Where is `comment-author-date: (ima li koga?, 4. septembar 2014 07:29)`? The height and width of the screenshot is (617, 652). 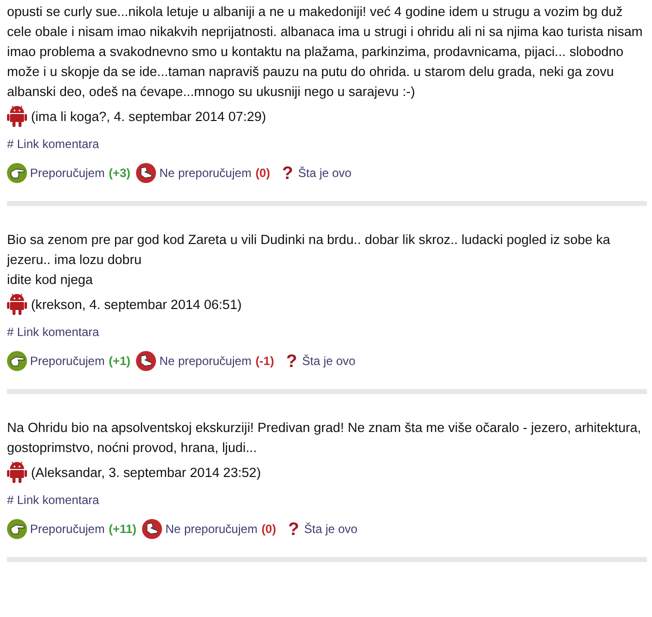
comment-author-date: (ima li koga?, 4. septembar 2014 07:29) is located at coordinates (148, 116).